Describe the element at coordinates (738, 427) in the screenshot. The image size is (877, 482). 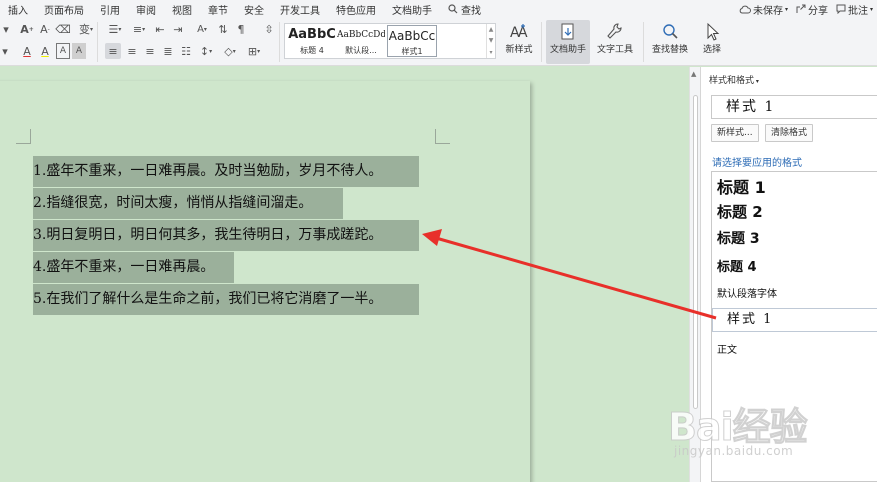
I see `watermark-logo: Bai经验` at that location.